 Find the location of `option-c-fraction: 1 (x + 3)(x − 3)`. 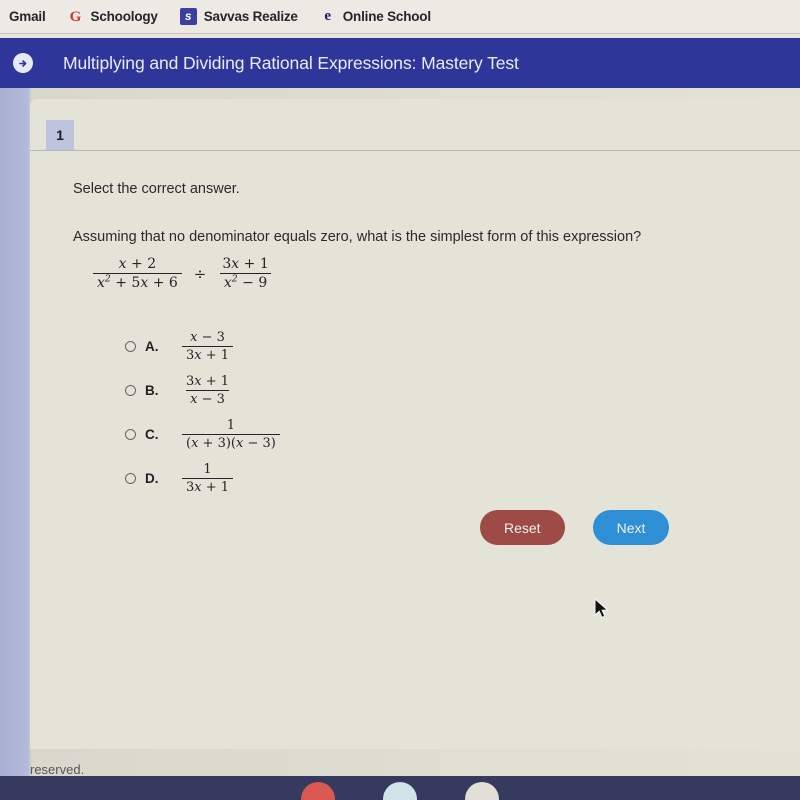

option-c-fraction: 1 (x + 3)(x − 3) is located at coordinates (231, 434).